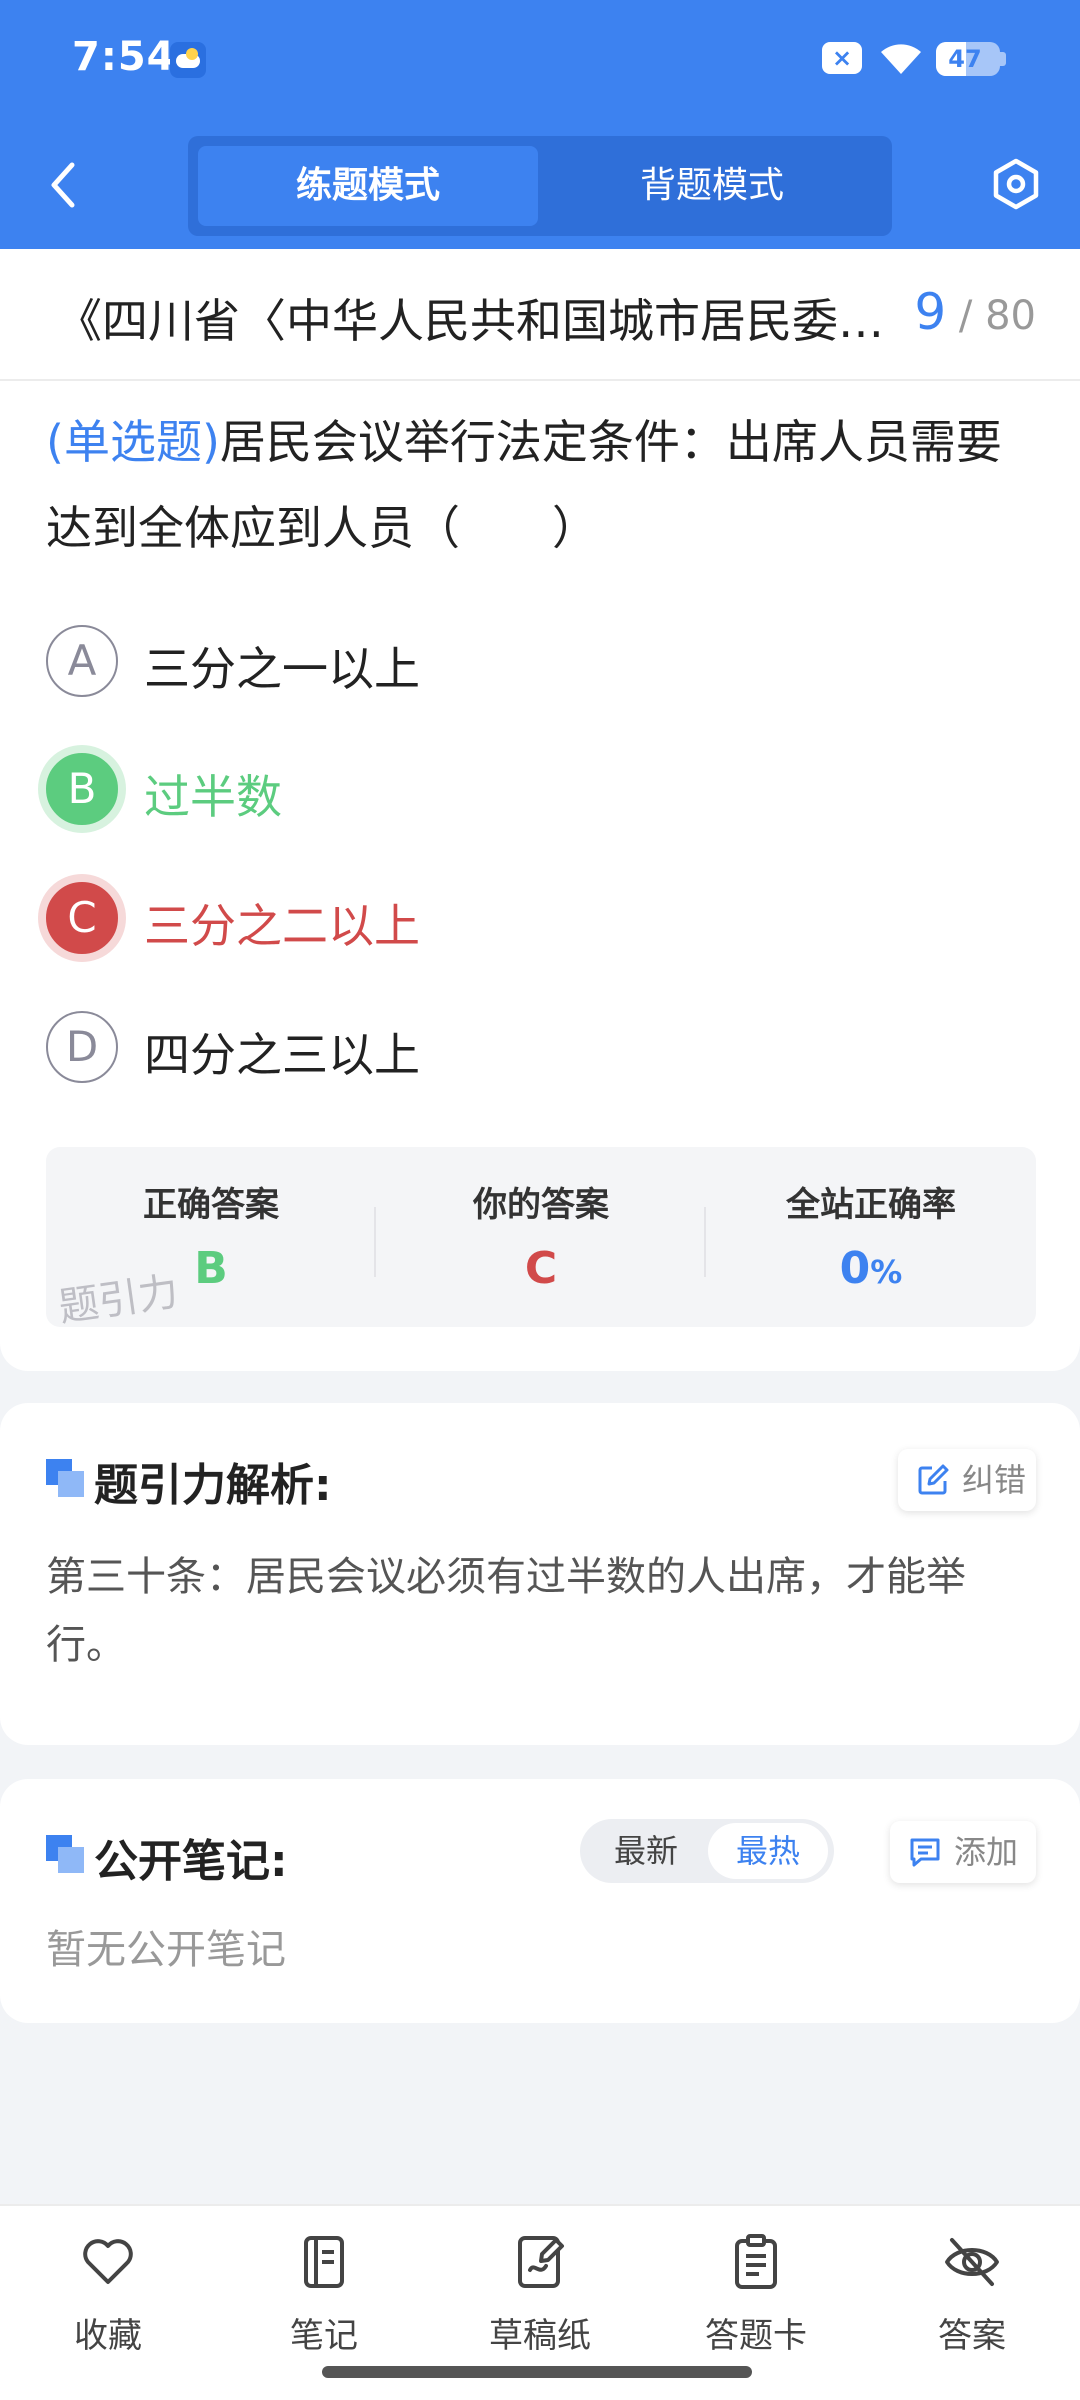 This screenshot has width=1080, height=2400. Describe the element at coordinates (997, 316) in the screenshot. I see `question-total: / 80` at that location.